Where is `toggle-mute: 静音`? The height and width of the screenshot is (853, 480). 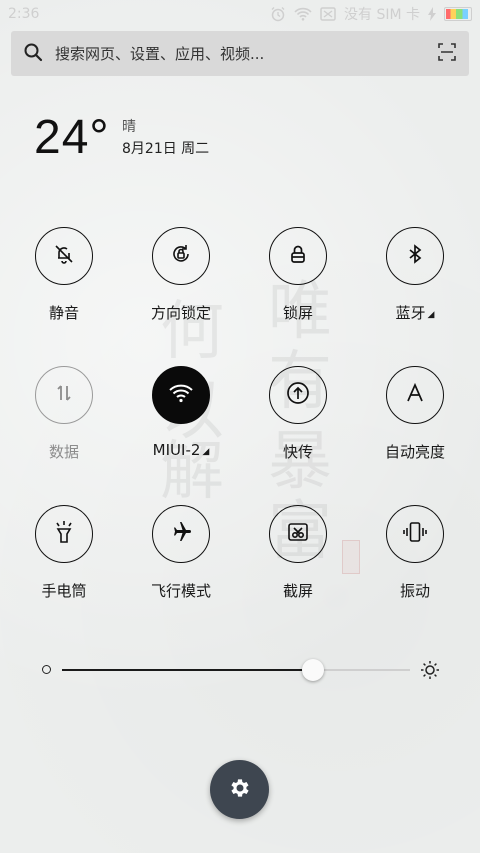 toggle-mute: 静音 is located at coordinates (64, 275).